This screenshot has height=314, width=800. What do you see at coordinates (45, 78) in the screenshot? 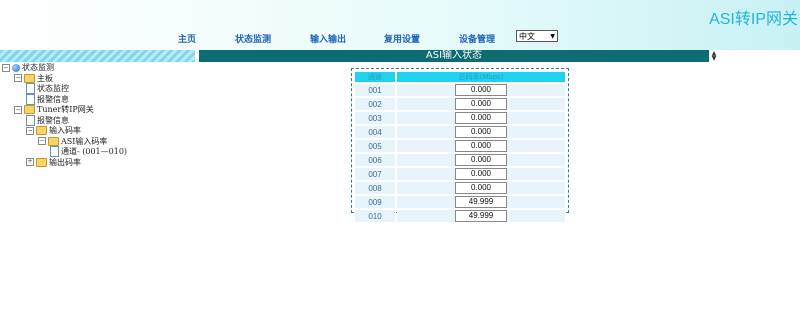
I see `tree-node-label: 主板` at bounding box center [45, 78].